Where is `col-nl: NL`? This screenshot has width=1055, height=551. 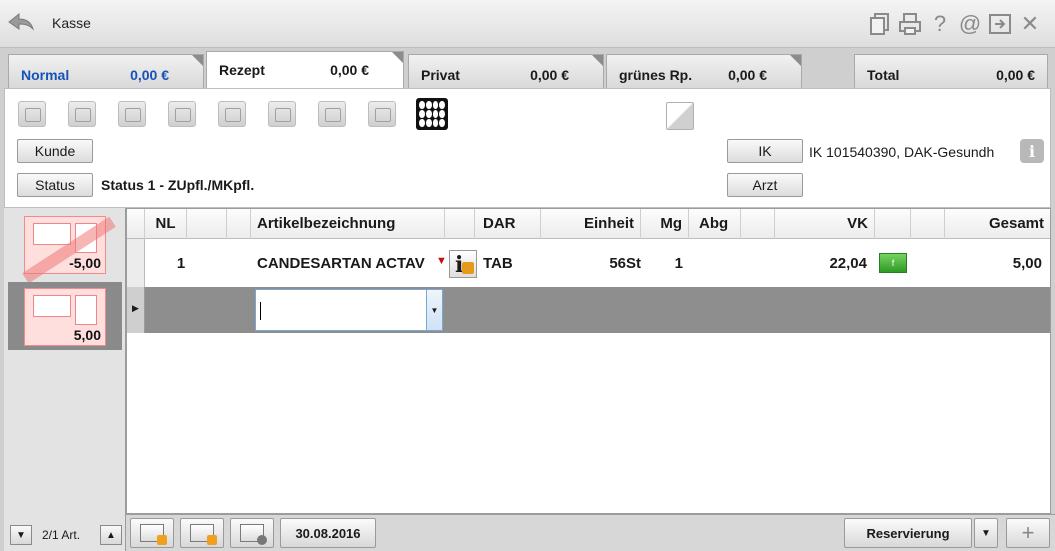 col-nl: NL is located at coordinates (166, 224).